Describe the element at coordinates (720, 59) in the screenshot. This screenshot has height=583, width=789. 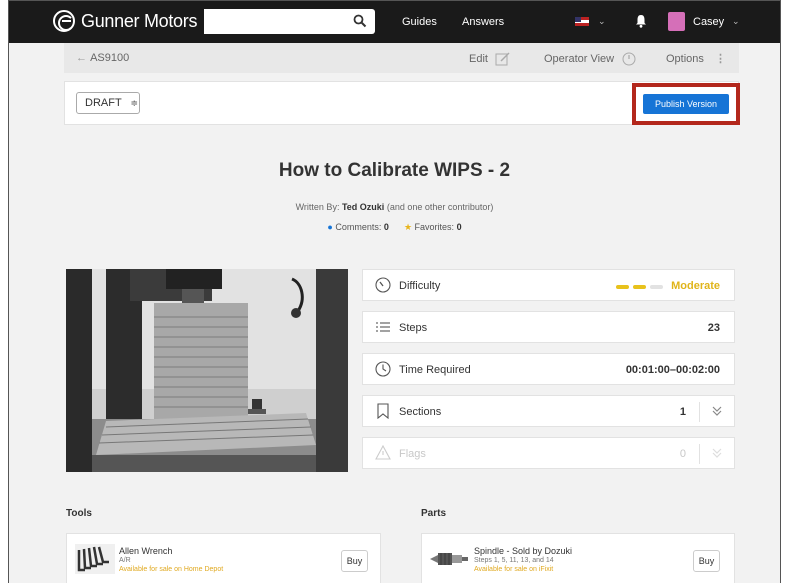
I see `more-vertical-icon: ⋮` at that location.